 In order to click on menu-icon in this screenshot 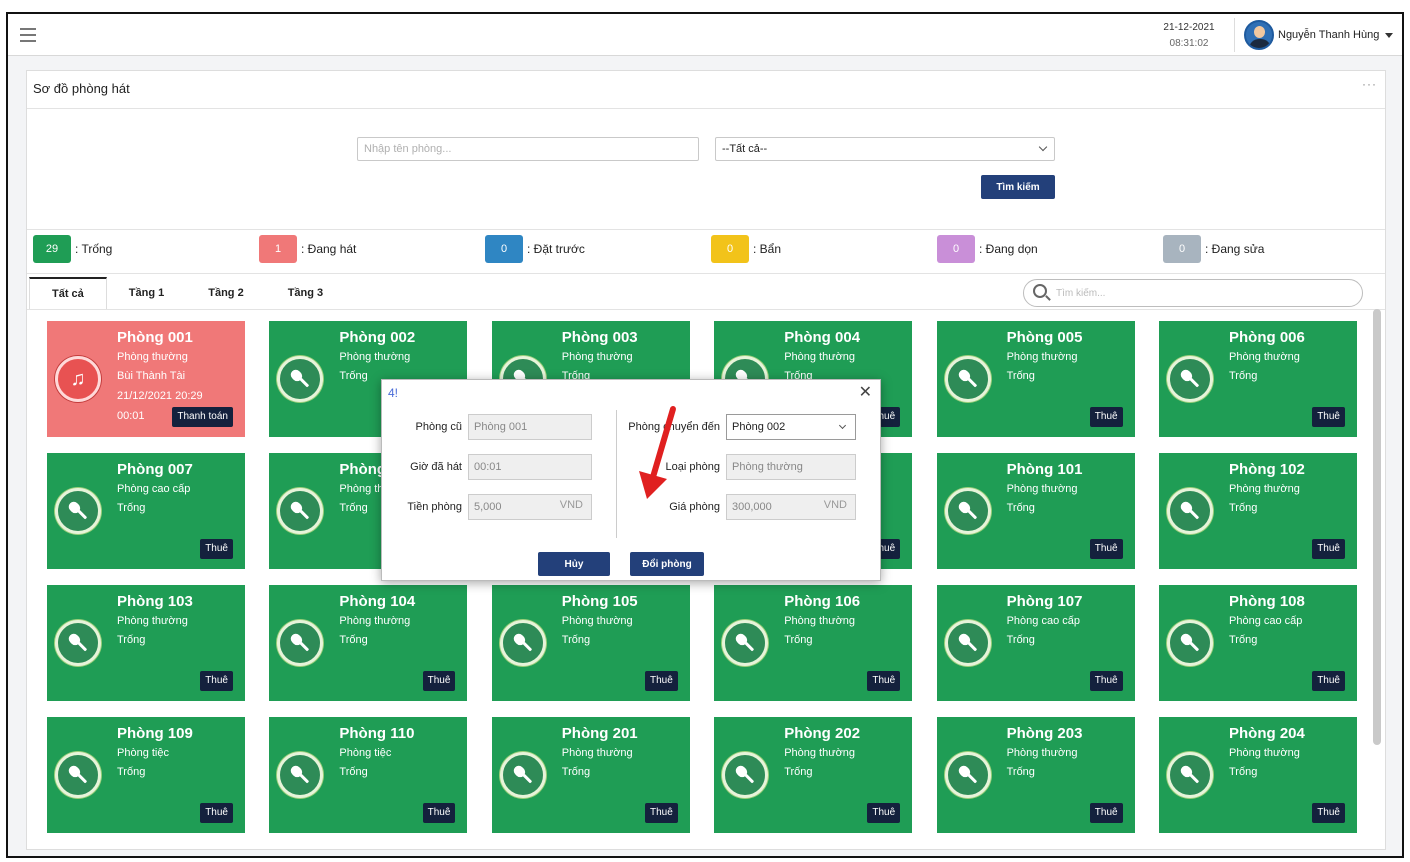, I will do `click(28, 35)`.